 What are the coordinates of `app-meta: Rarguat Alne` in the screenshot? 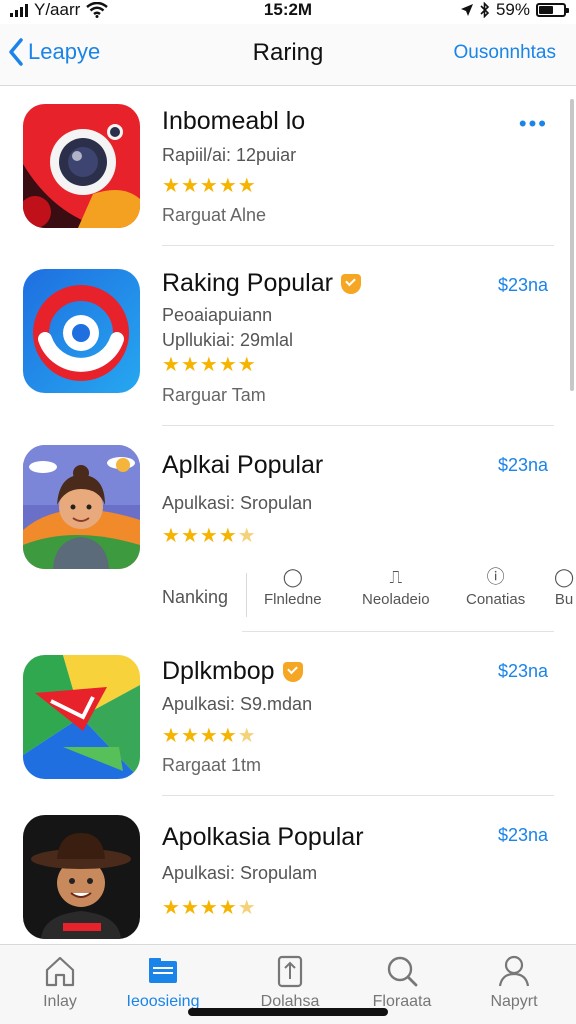 It's located at (214, 215).